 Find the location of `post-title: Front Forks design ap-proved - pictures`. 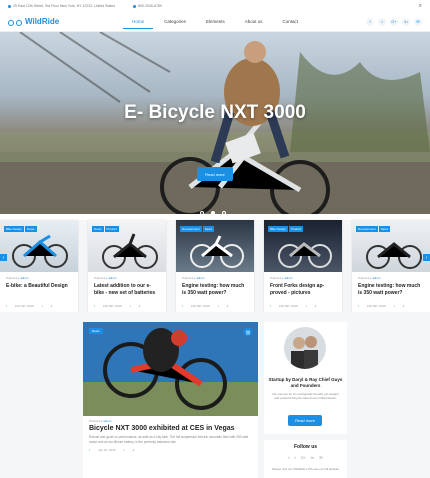

post-title: Front Forks design ap-proved - pictures is located at coordinates (303, 290).